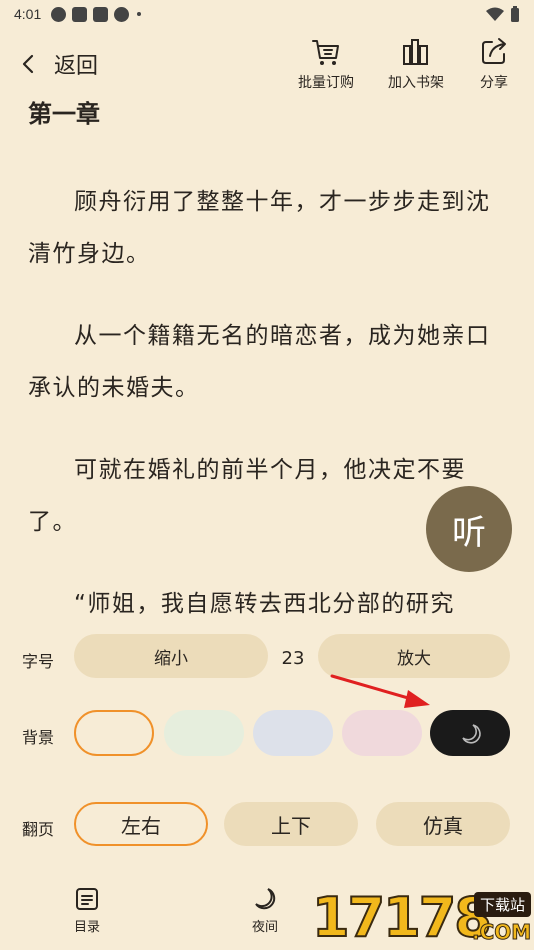 The width and height of the screenshot is (534, 950). Describe the element at coordinates (38, 661) in the screenshot. I see `font-size-label: 字号` at that location.